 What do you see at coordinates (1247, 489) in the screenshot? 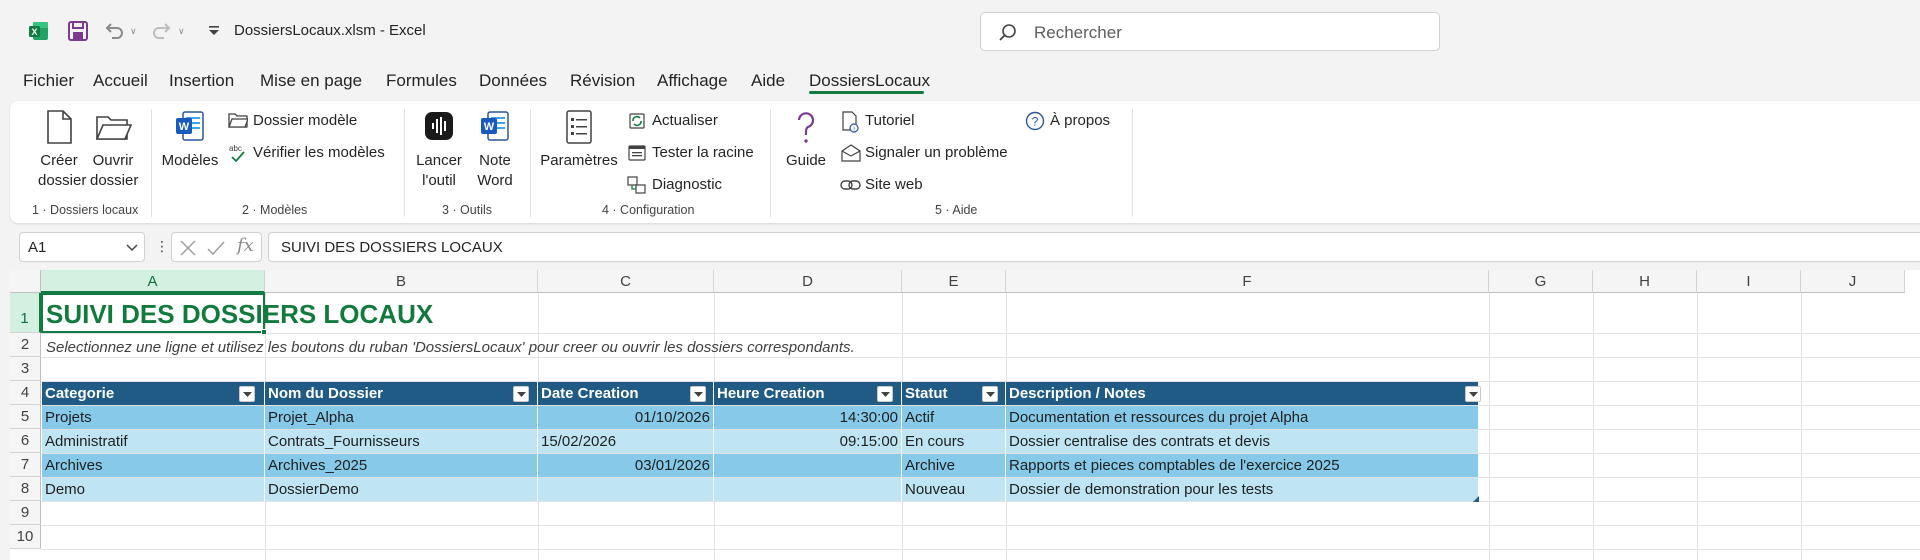
I see `cell-description: Dossier de demonstration pour les tests` at bounding box center [1247, 489].